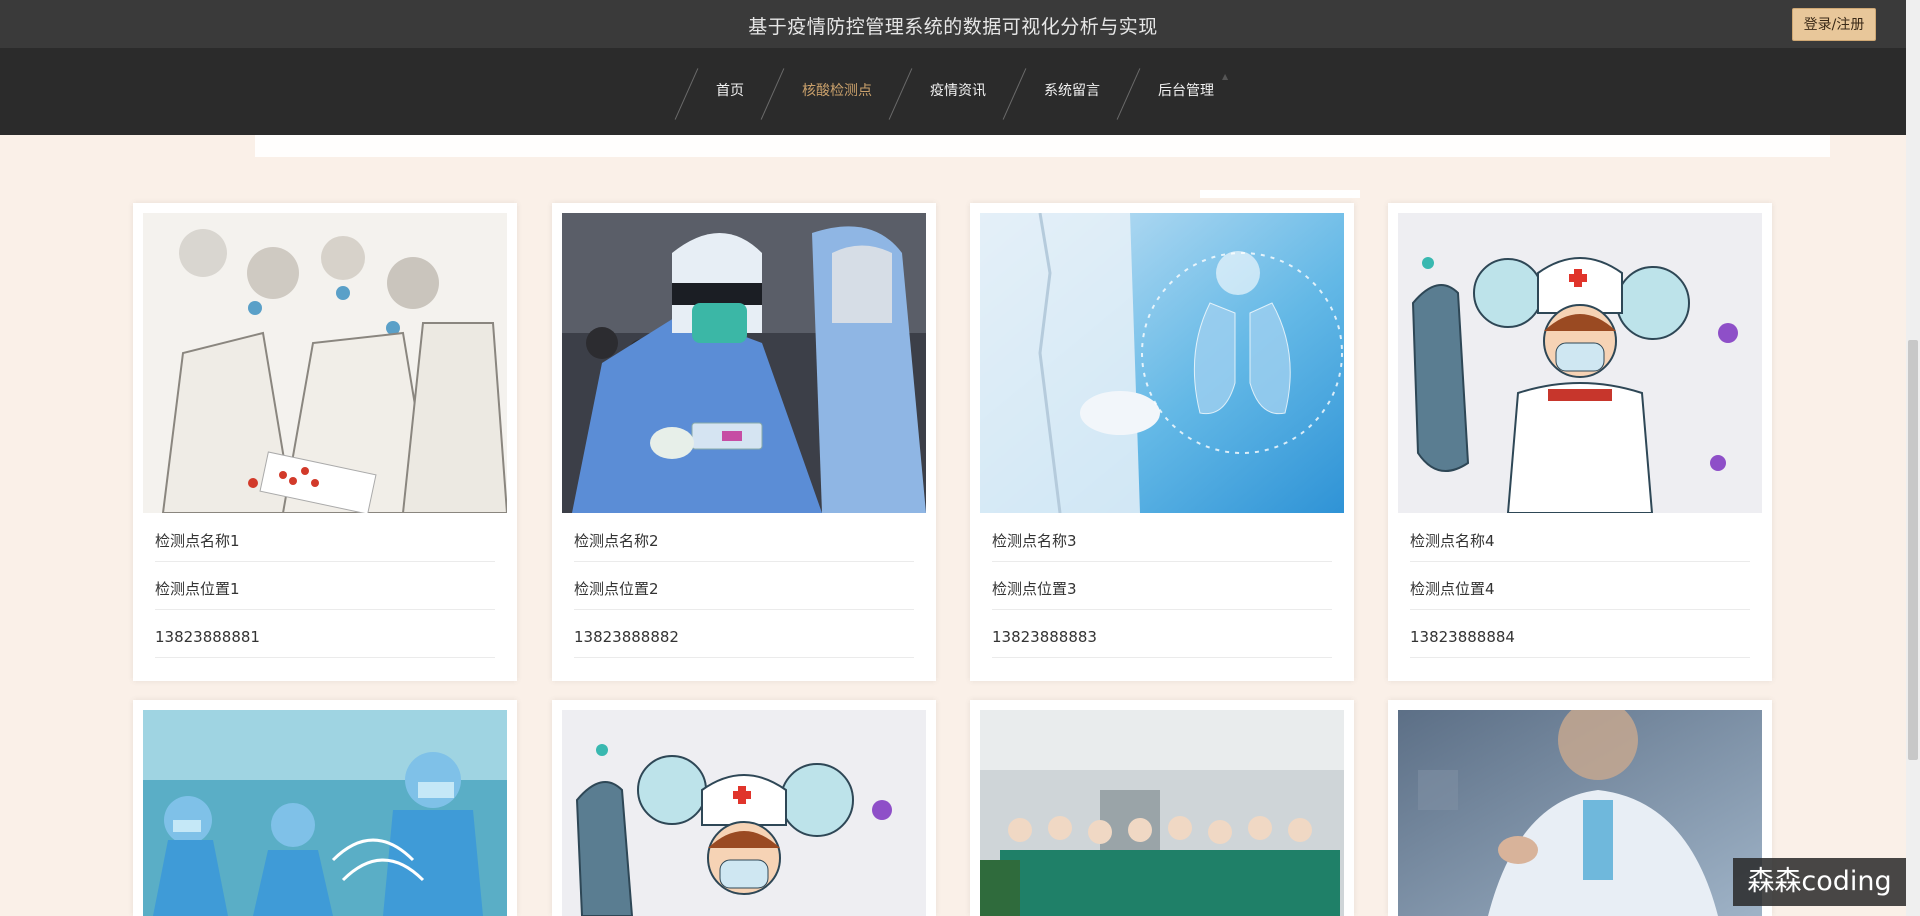 Image resolution: width=1920 pixels, height=916 pixels. I want to click on scrollbar-thumb, so click(1913, 550).